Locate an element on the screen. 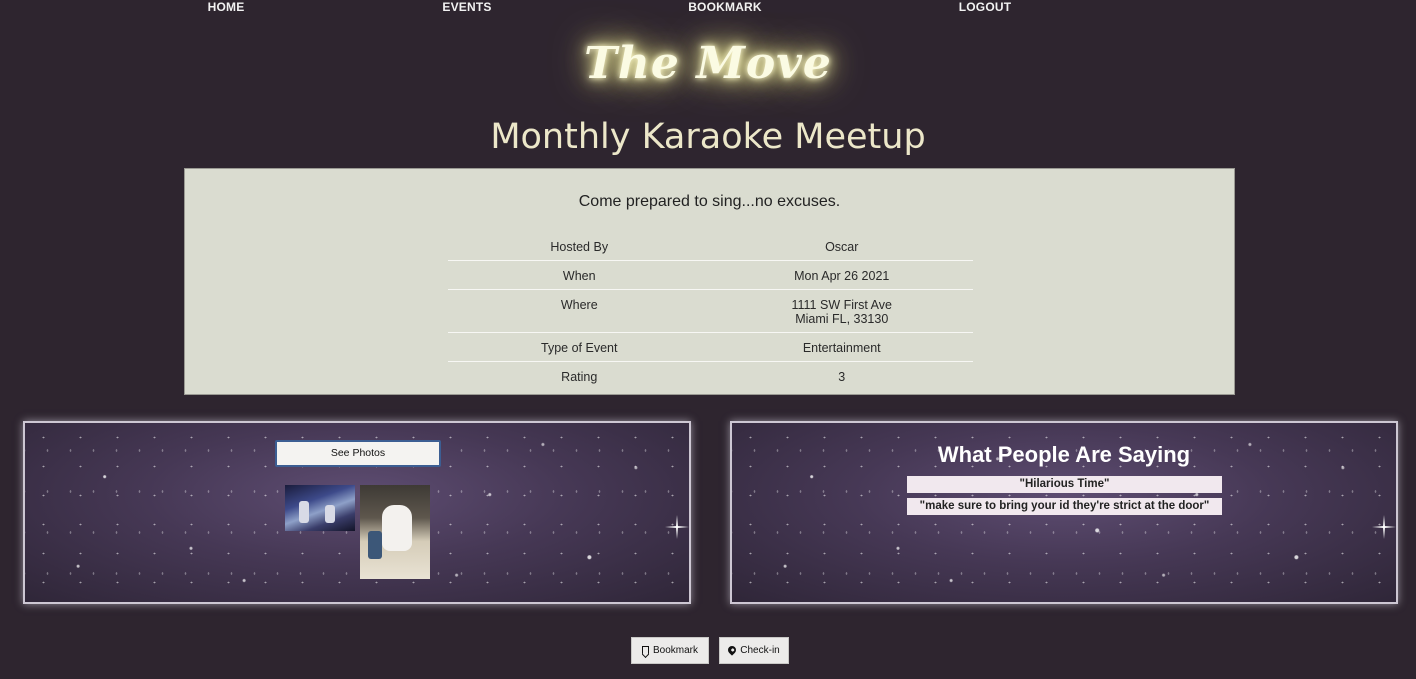  host-label: Hosted By is located at coordinates (579, 247).